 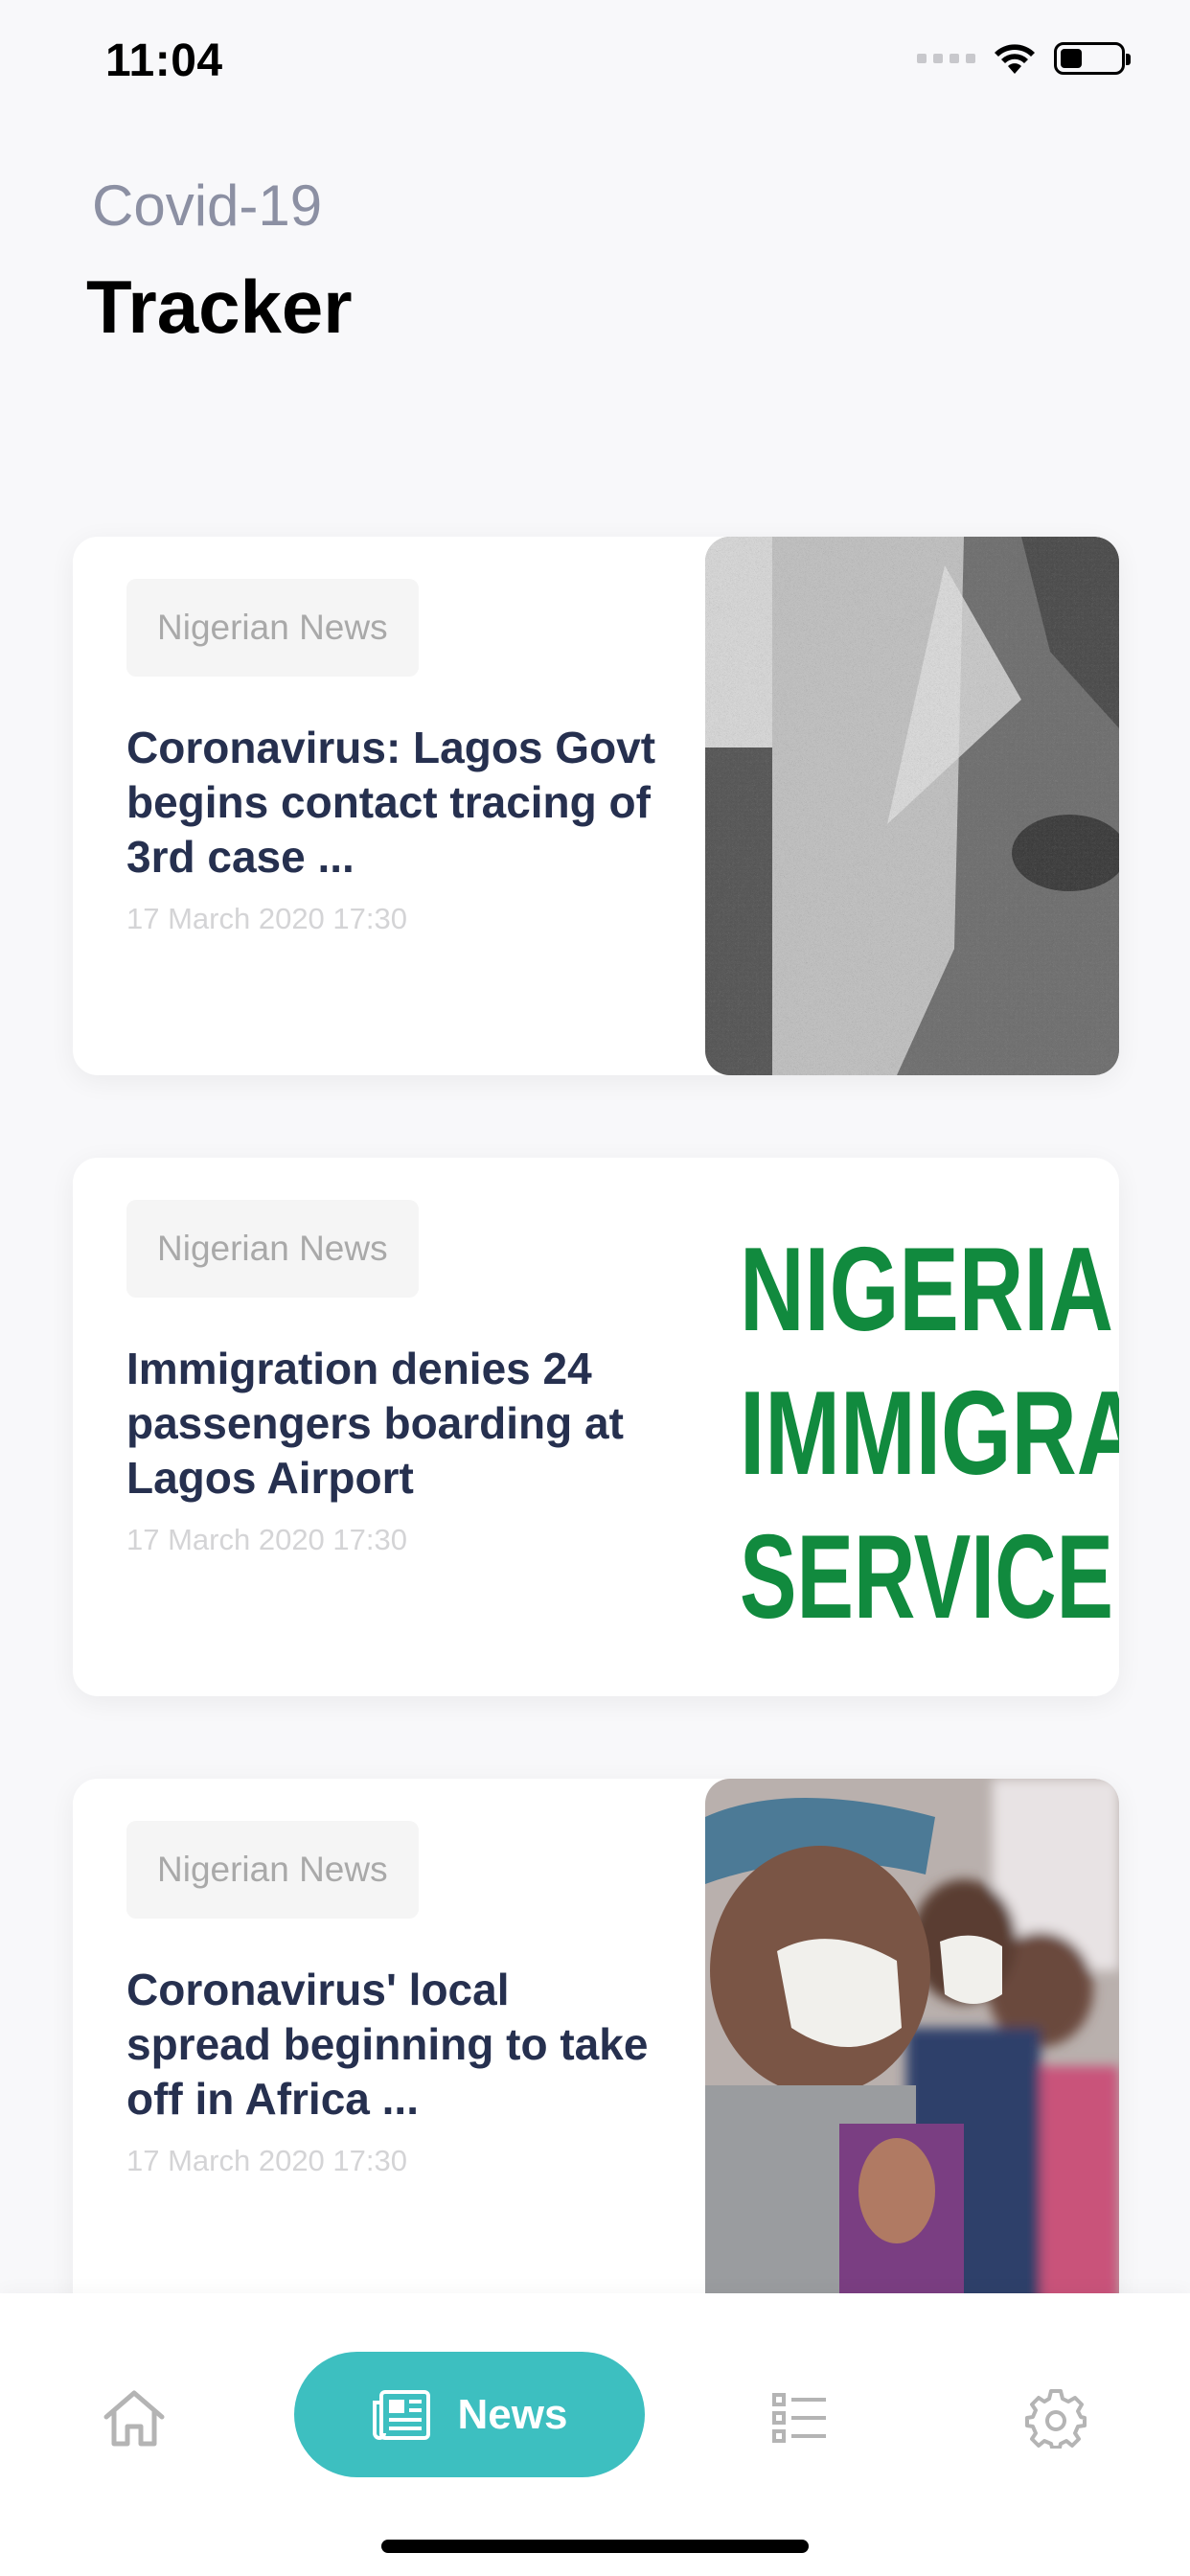 I want to click on children-masks-photo, so click(x=912, y=2048).